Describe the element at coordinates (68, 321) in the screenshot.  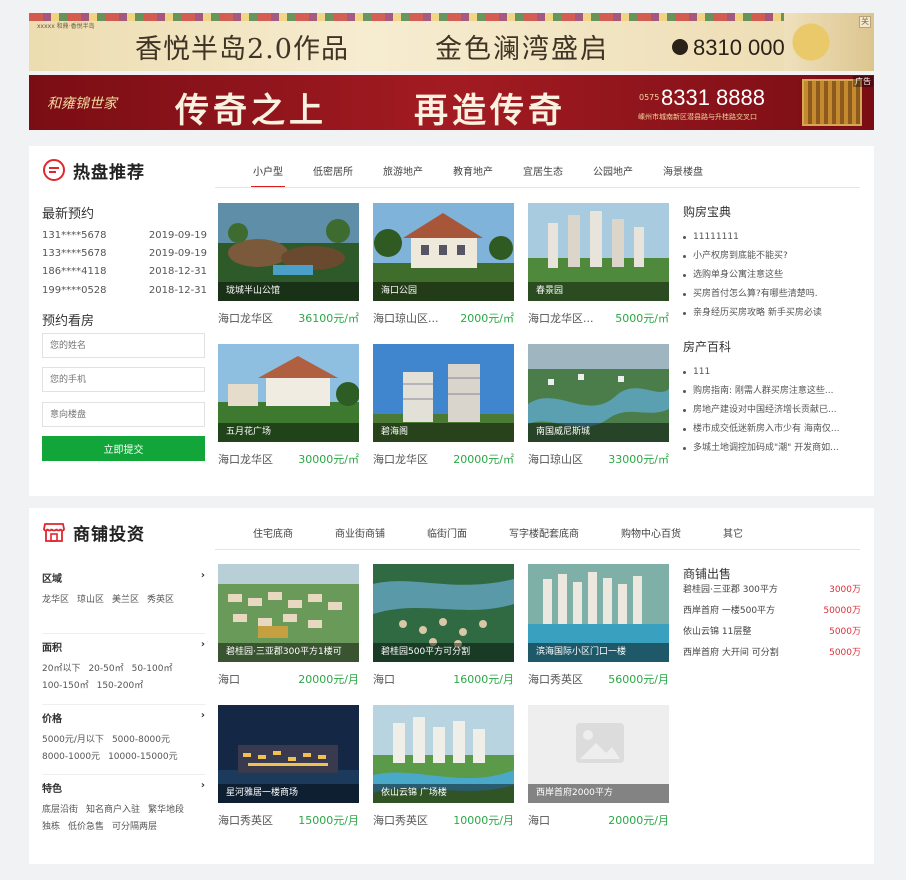
I see `book-viewing-title: 预约看房` at that location.